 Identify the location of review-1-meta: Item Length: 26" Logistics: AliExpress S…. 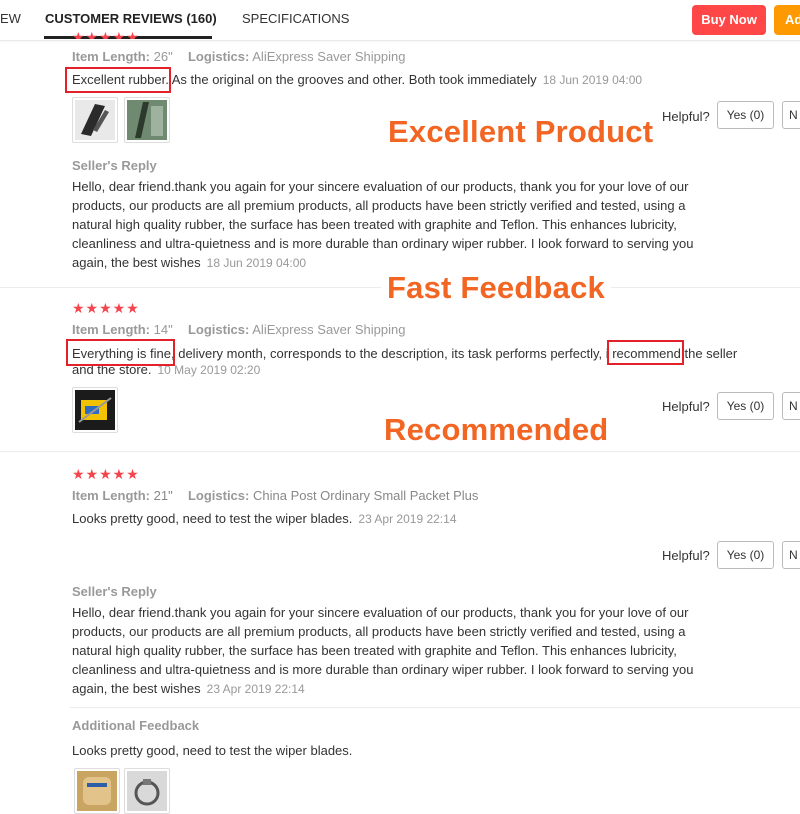
(238, 56).